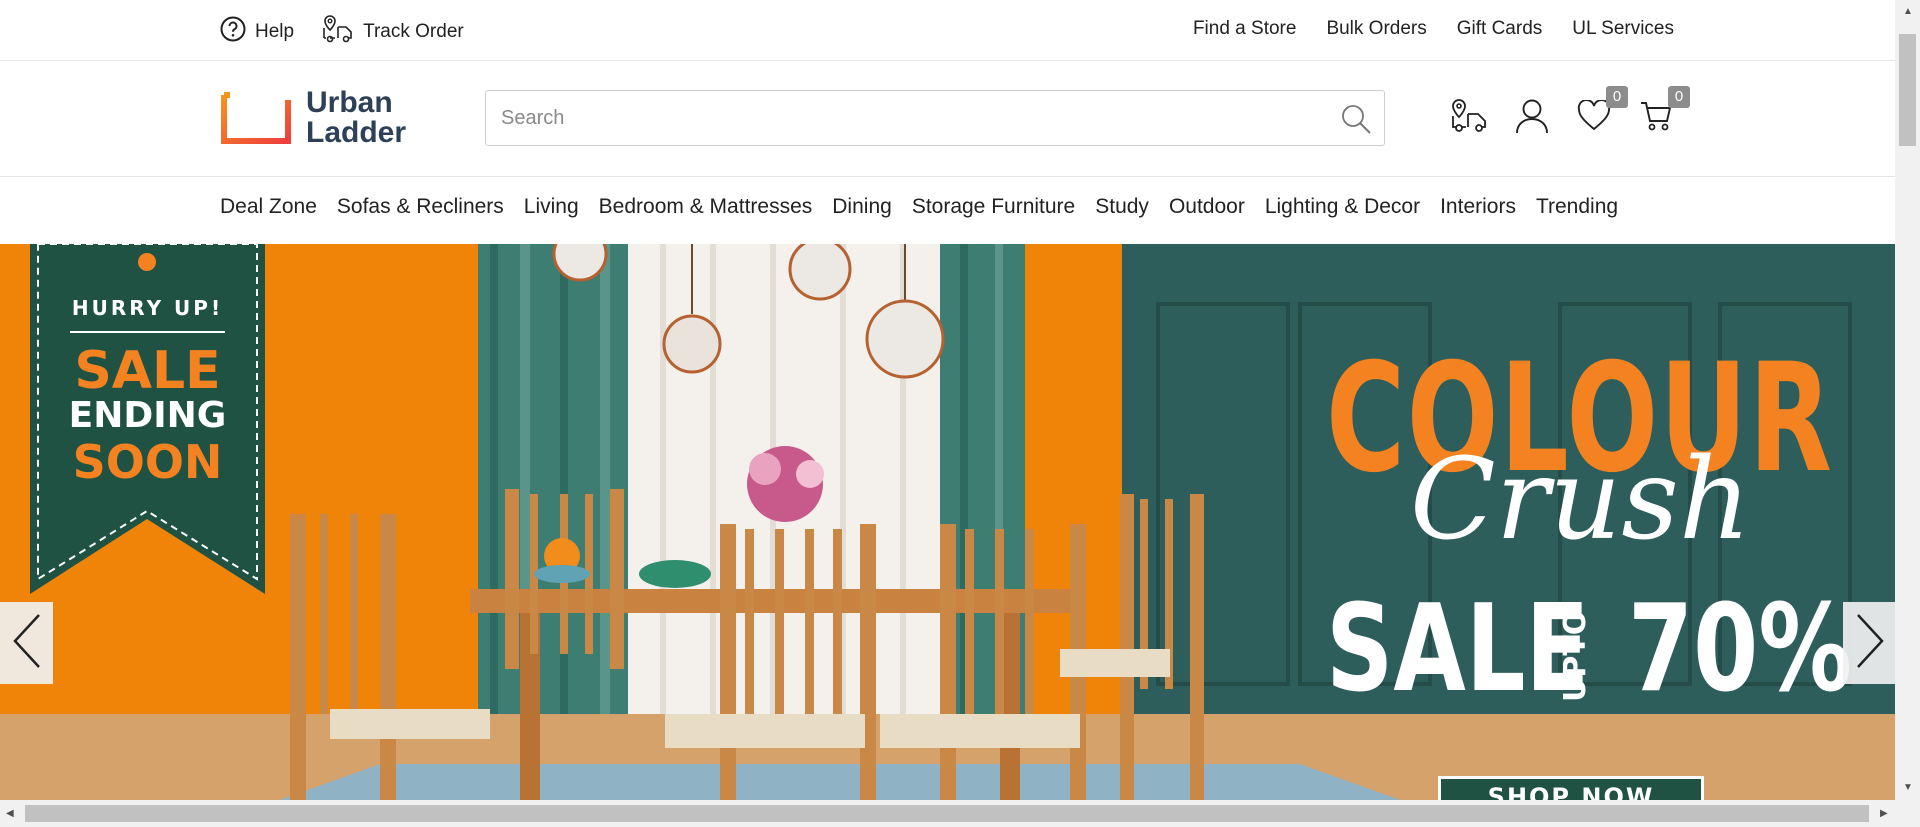 The image size is (1920, 827). I want to click on logo-text: Urban Ladder, so click(356, 118).